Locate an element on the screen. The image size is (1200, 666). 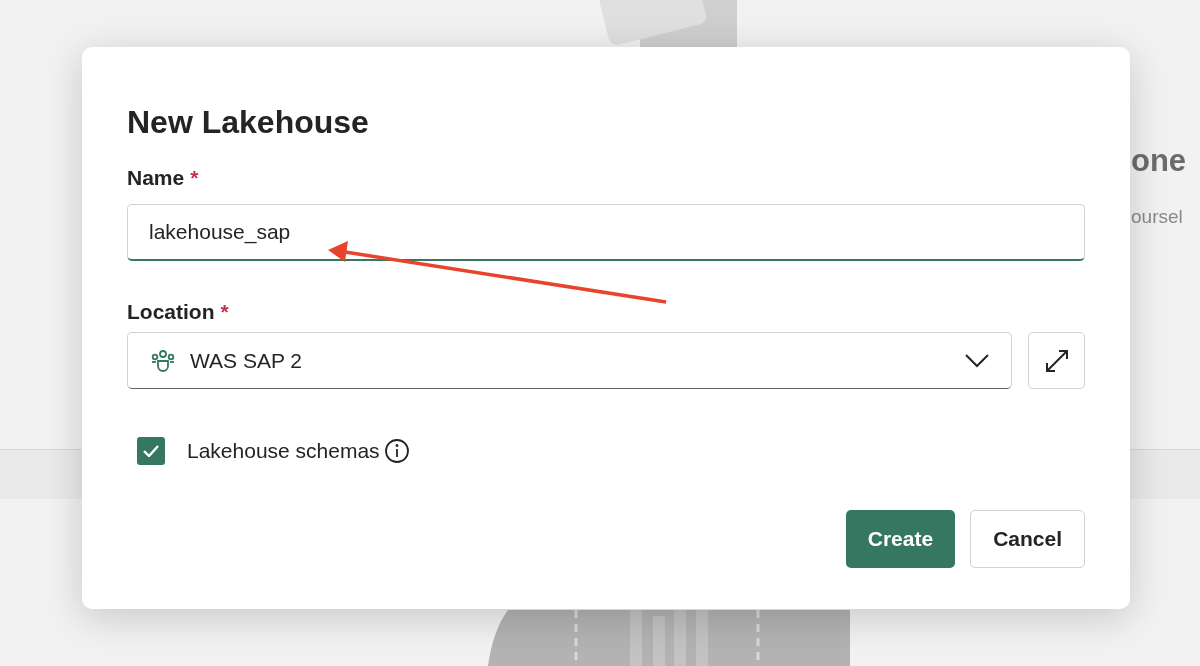
checkbox-label: Lakehouse schemas is located at coordinates (283, 451).